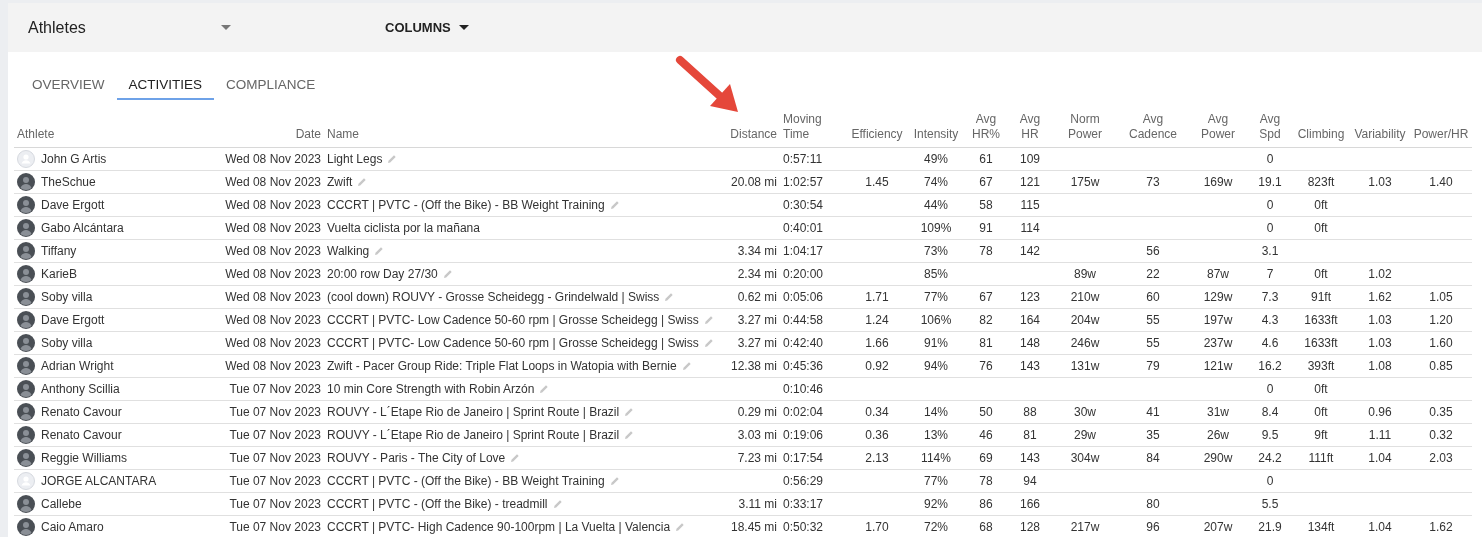  What do you see at coordinates (59, 251) in the screenshot?
I see `athlete-name: Tiffany` at bounding box center [59, 251].